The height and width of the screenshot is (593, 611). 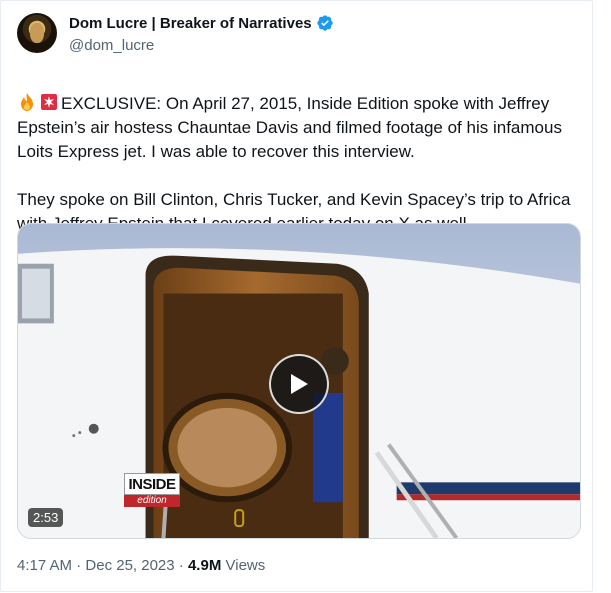 I want to click on display-name: Dom Lucre | Breaker of Narratives, so click(x=190, y=23).